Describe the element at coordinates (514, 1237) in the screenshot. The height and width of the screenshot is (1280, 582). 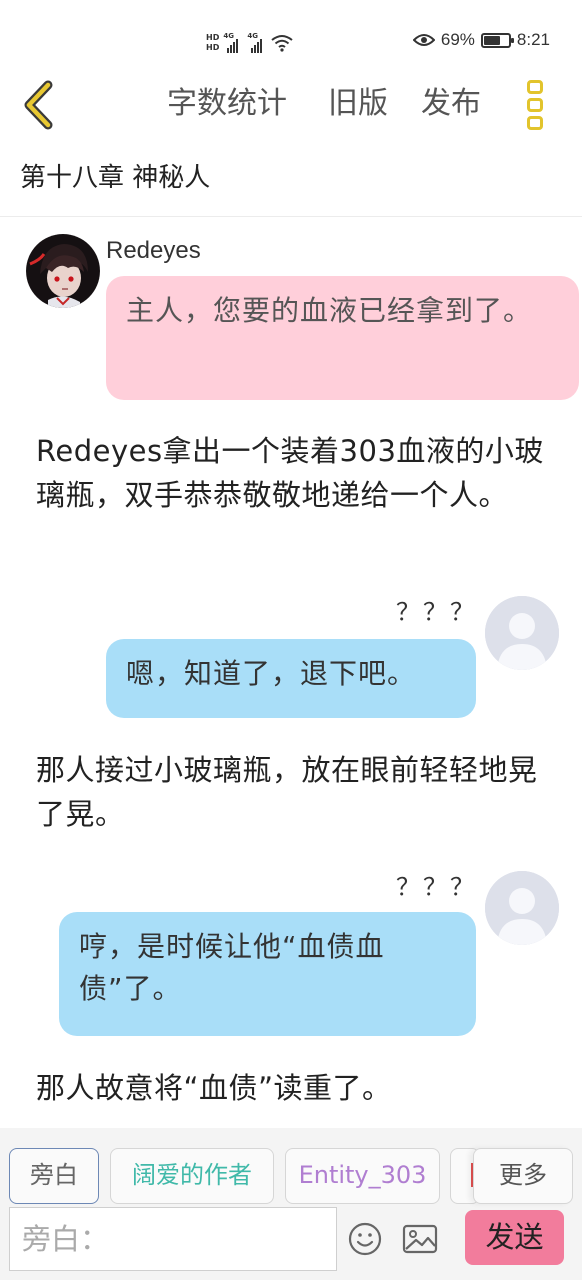
I see `send-button: 发送` at that location.